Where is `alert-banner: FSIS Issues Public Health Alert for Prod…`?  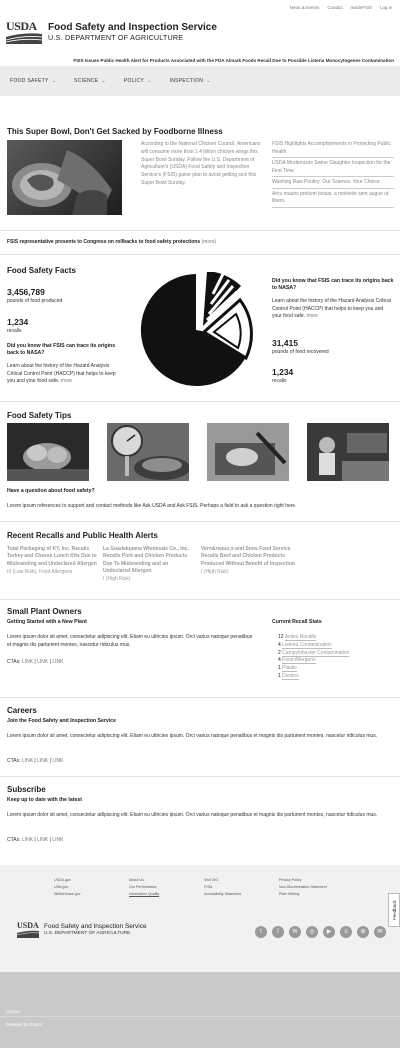 alert-banner: FSIS Issues Public Health Alert for Prod… is located at coordinates (200, 60).